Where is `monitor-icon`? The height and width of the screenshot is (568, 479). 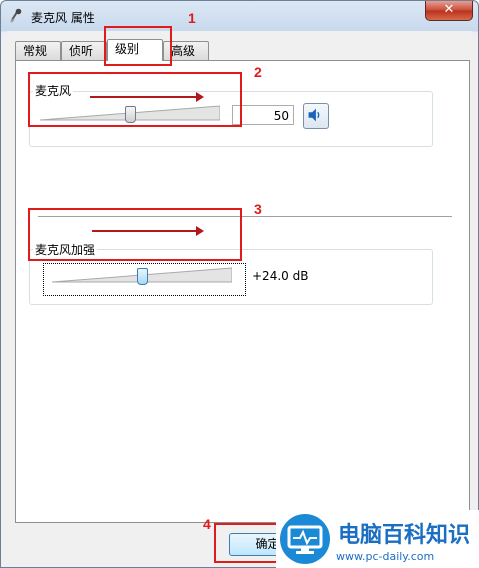 monitor-icon is located at coordinates (305, 539).